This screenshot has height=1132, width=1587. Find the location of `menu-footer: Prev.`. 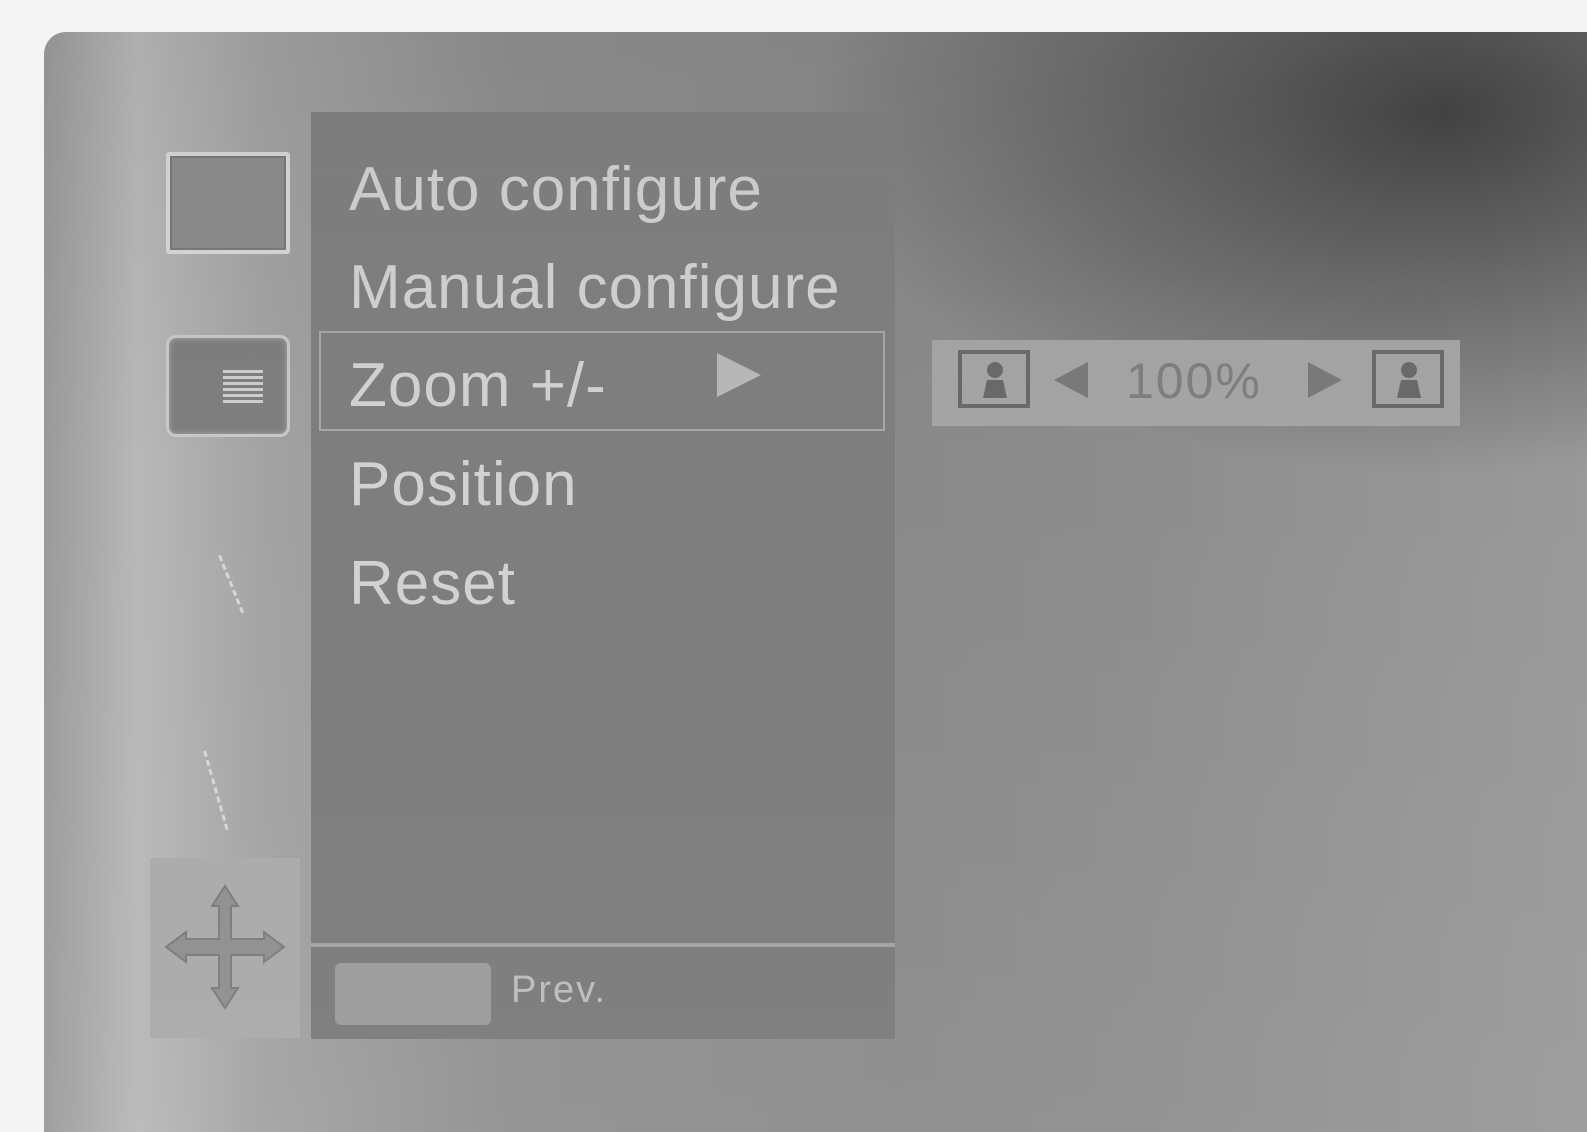

menu-footer: Prev. is located at coordinates (603, 991).